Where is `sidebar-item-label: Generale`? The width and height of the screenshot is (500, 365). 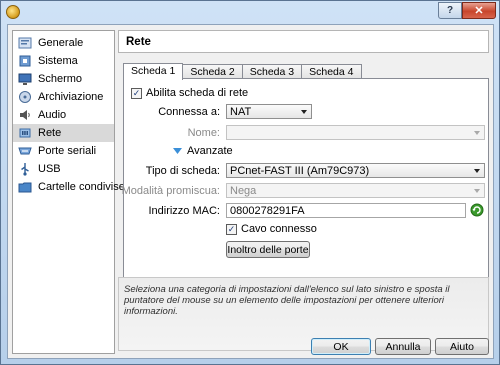 sidebar-item-label: Generale is located at coordinates (61, 43).